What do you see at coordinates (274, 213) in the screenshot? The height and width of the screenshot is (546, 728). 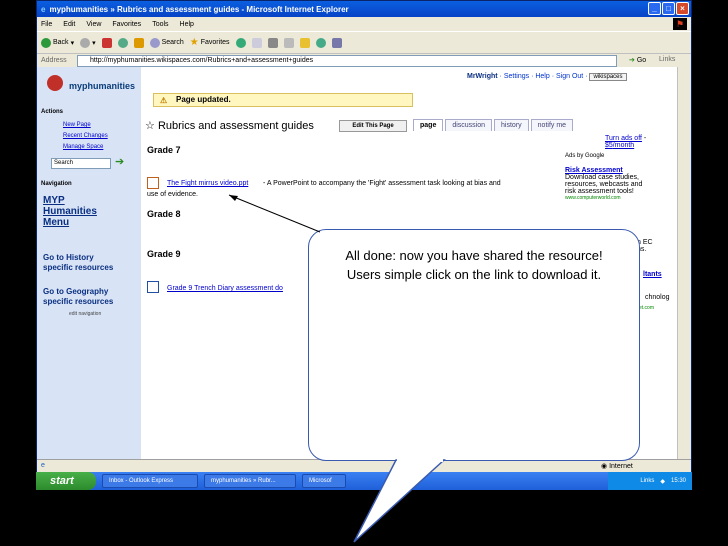 I see `pointer-line` at bounding box center [274, 213].